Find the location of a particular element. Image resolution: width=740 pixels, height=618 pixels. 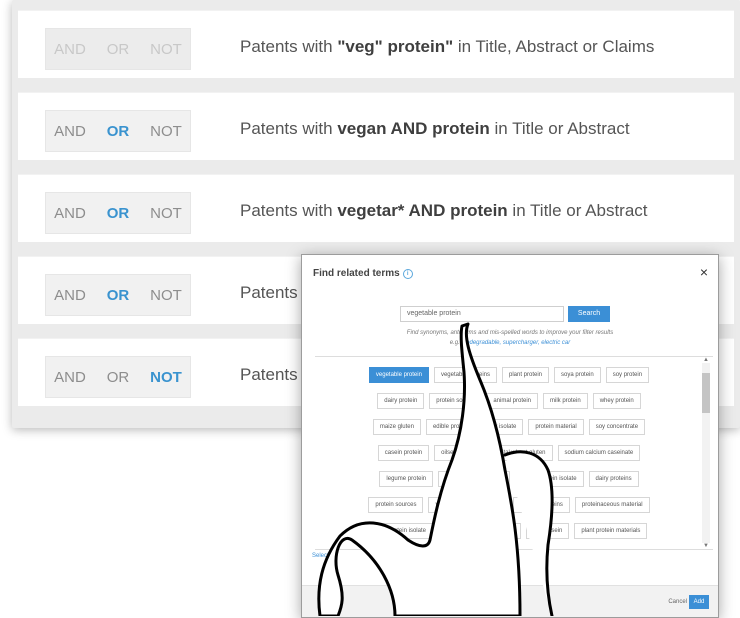

cancel-button: Cancel is located at coordinates (677, 602).